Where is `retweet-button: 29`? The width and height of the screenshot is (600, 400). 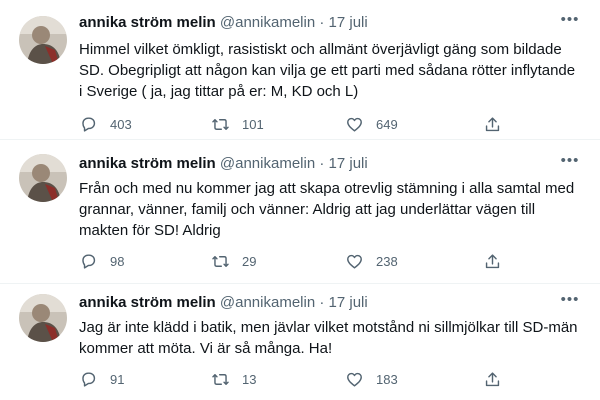
retweet-button: 29 is located at coordinates (233, 261).